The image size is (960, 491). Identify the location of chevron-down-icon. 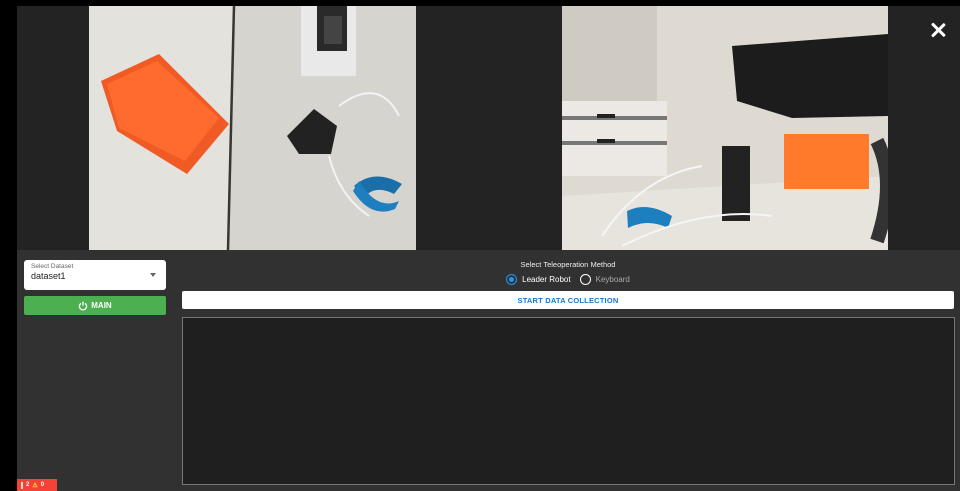
(153, 275).